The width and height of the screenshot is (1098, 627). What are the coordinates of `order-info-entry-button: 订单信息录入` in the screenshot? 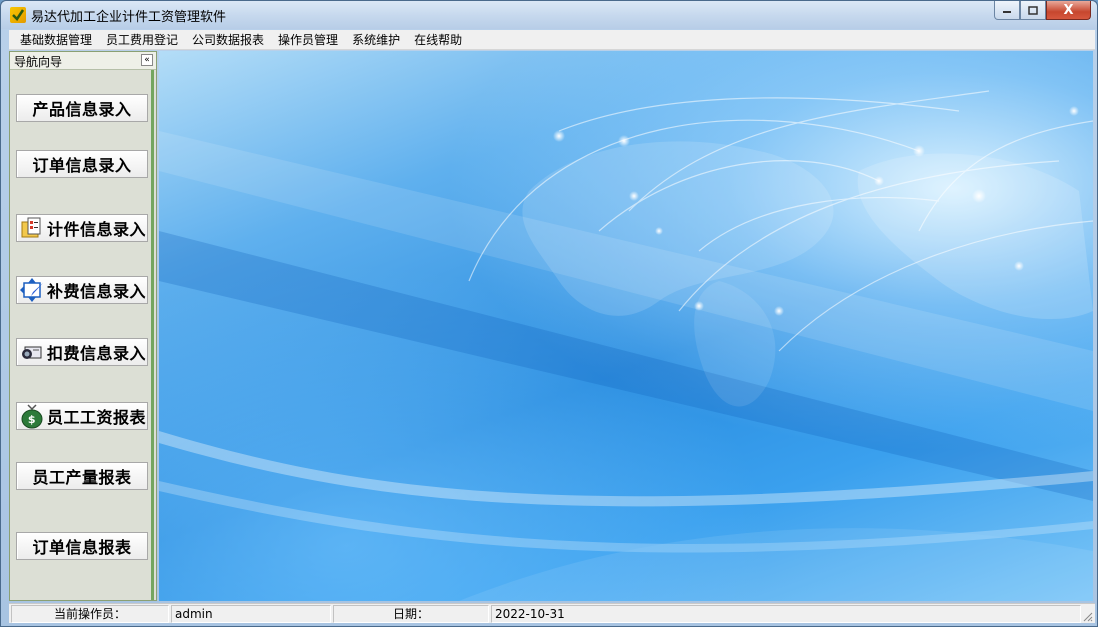 It's located at (82, 164).